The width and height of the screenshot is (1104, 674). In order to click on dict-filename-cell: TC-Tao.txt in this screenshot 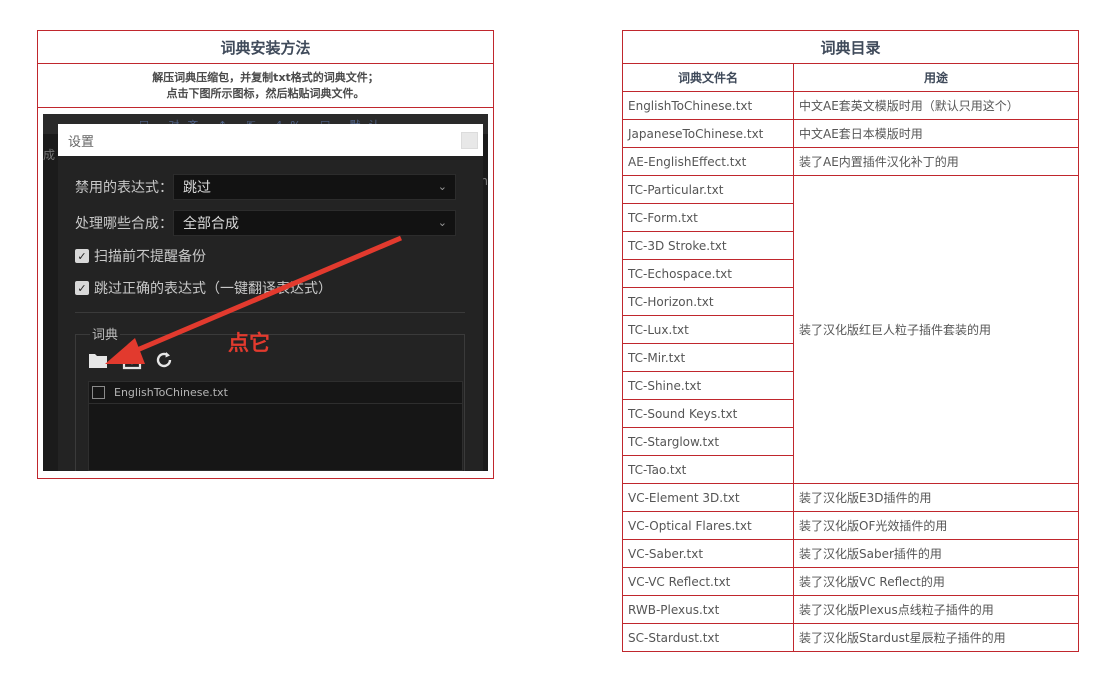, I will do `click(708, 470)`.